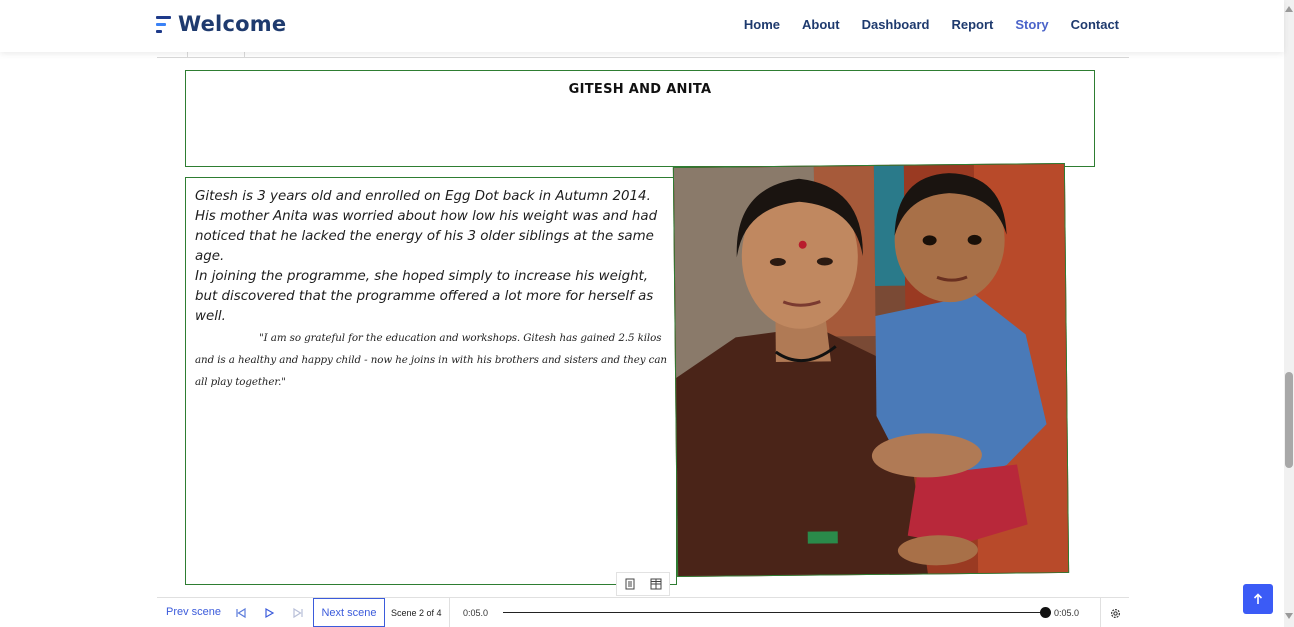 The image size is (1294, 627). I want to click on scroll-thumb, so click(1289, 420).